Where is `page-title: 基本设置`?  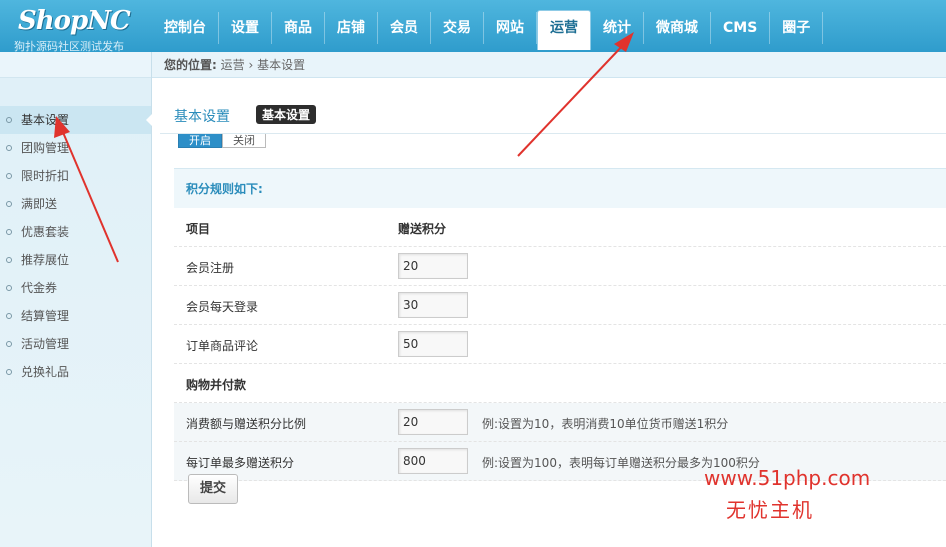
page-title: 基本设置 is located at coordinates (202, 117).